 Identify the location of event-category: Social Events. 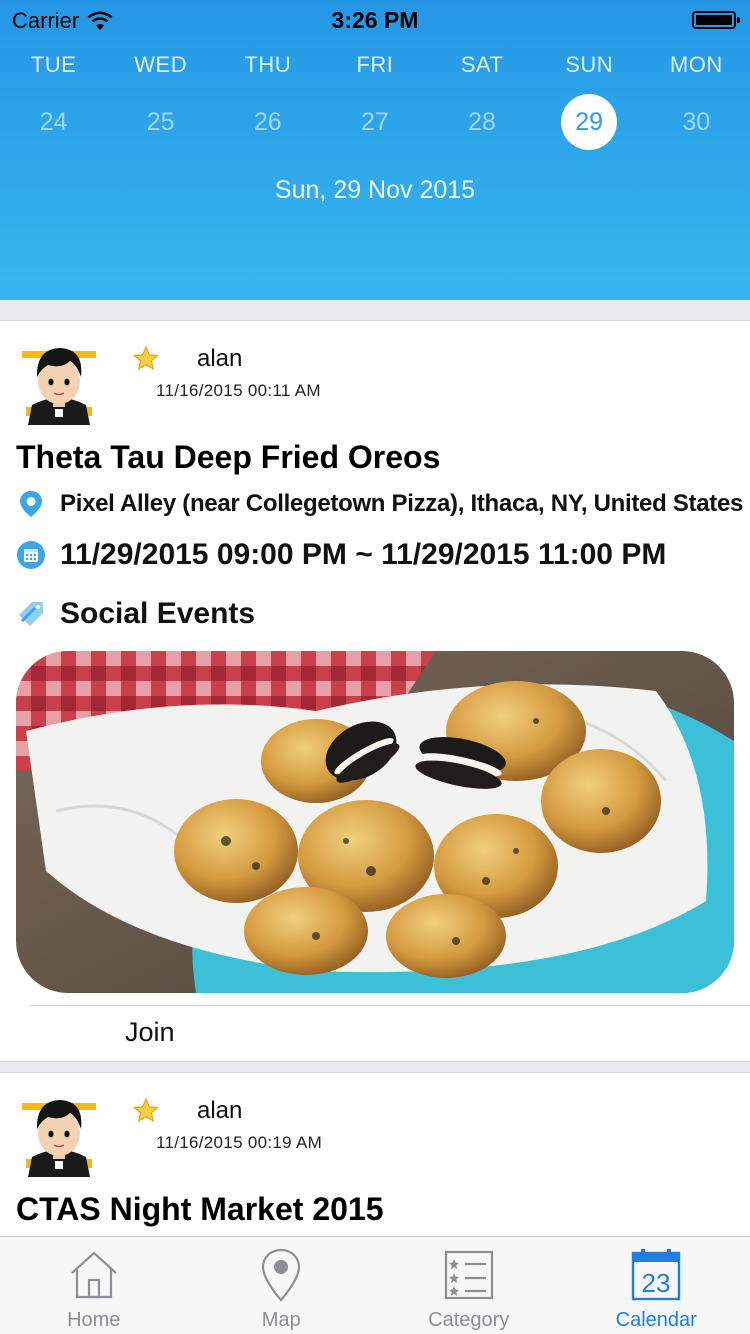
(157, 614).